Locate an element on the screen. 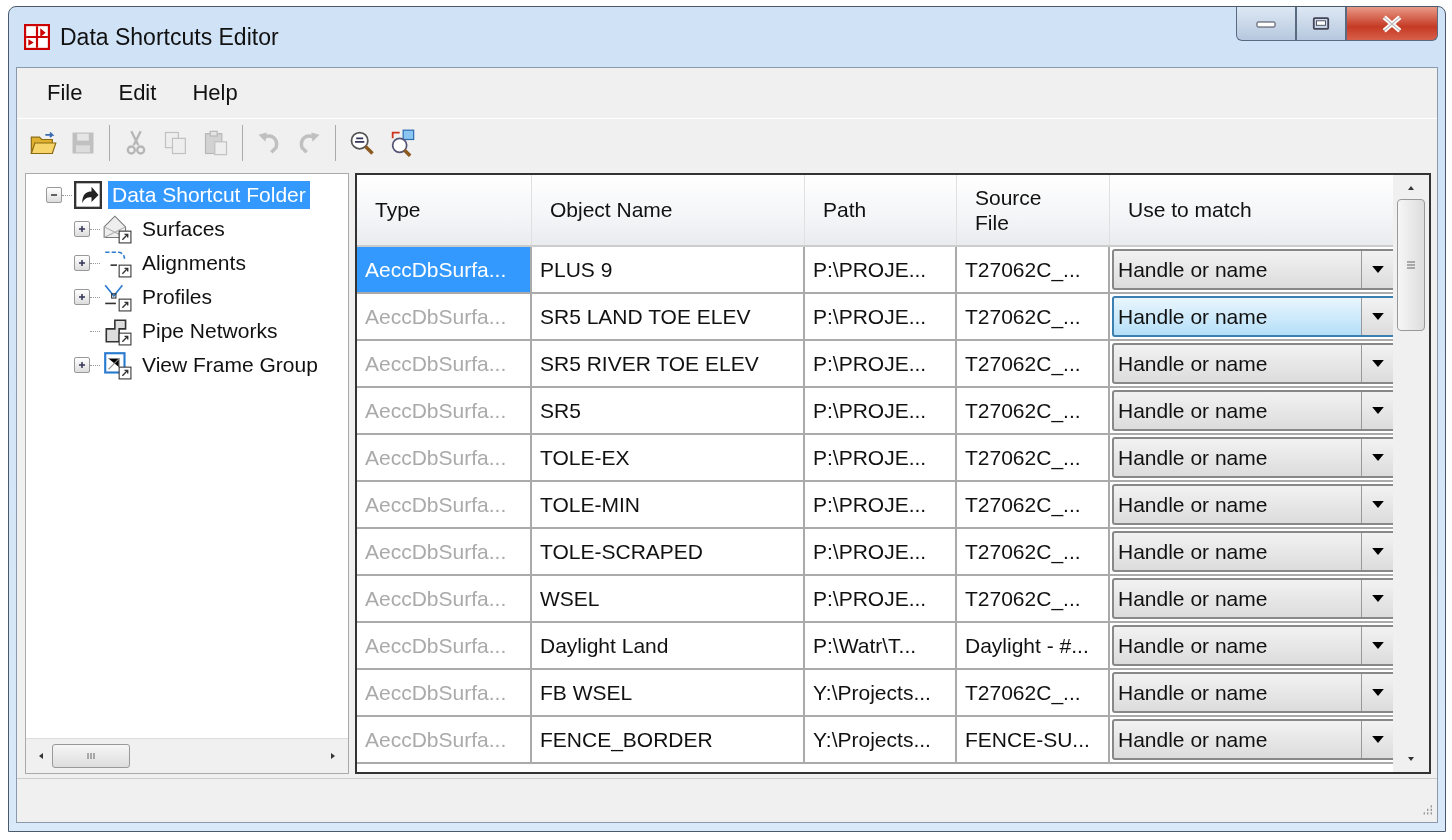  minimize-icon is located at coordinates (1266, 23).